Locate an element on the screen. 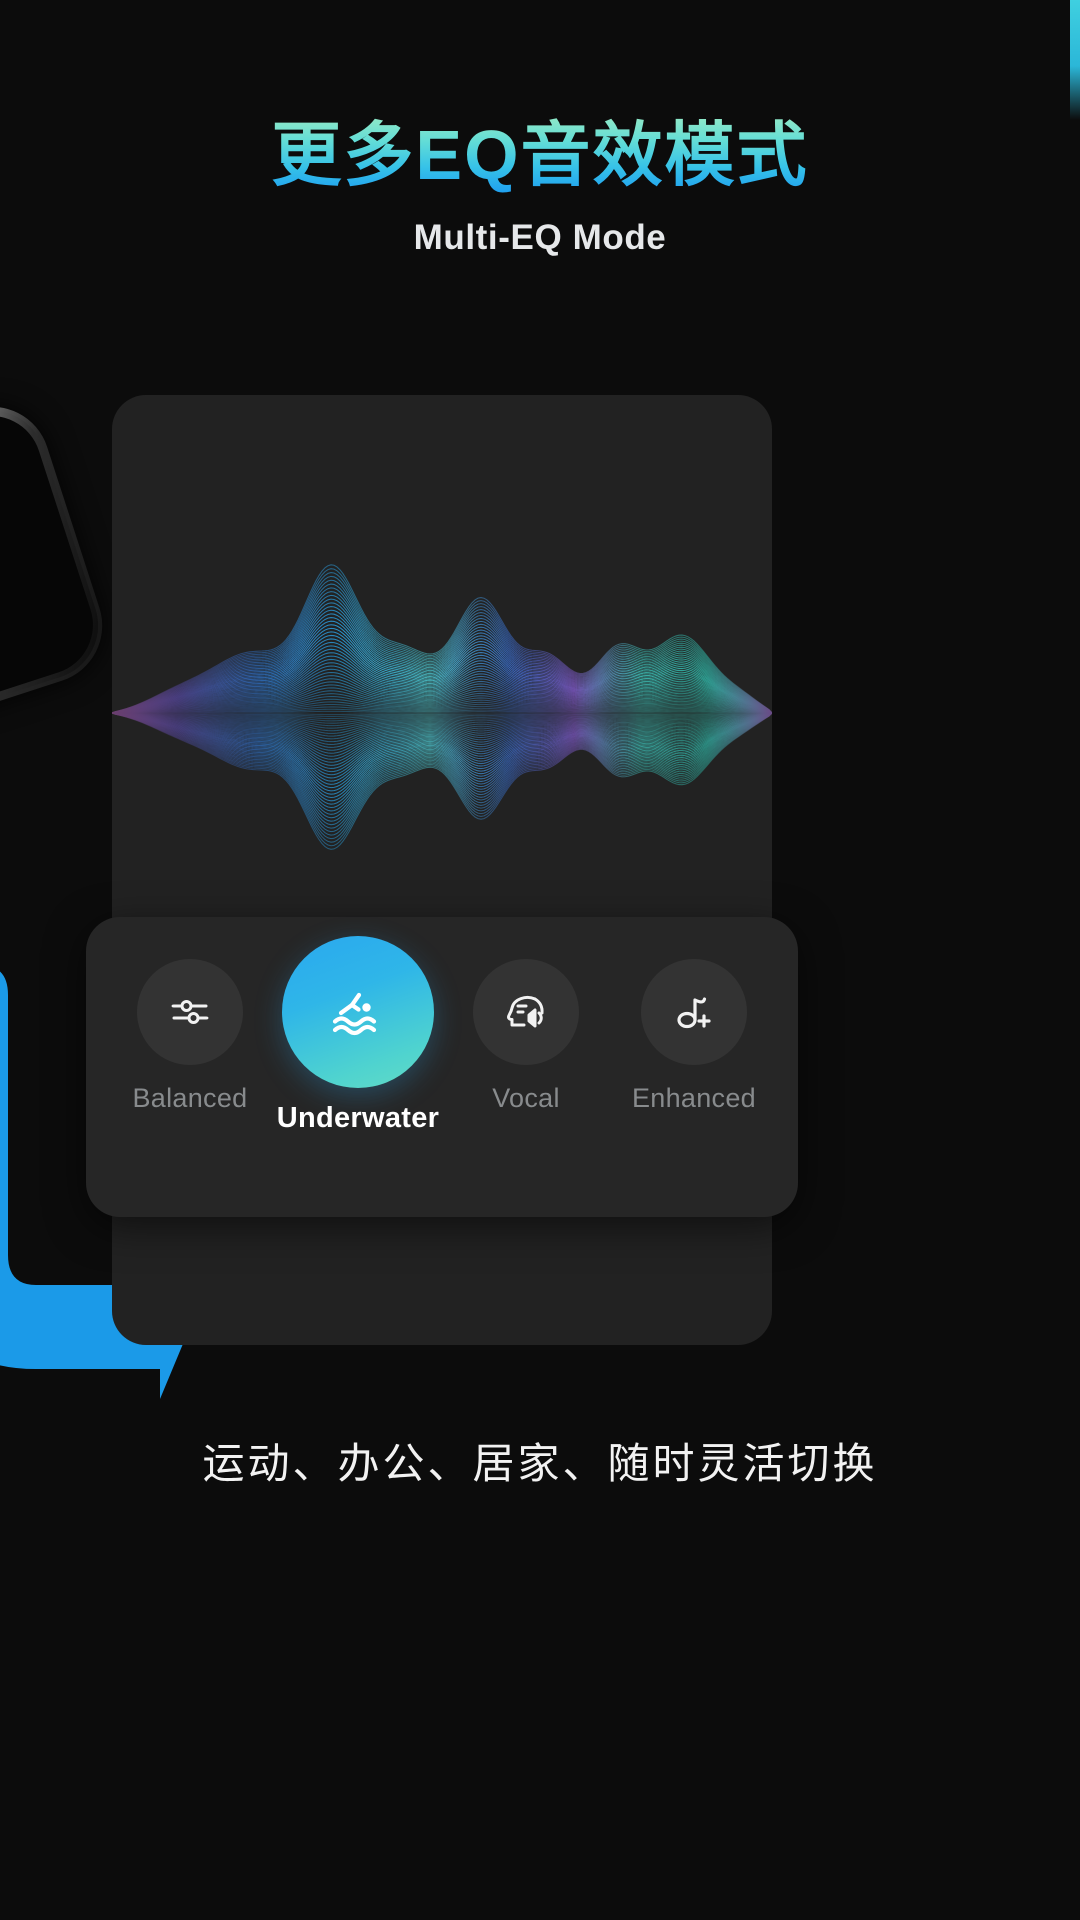 This screenshot has width=1080, height=1920. swimmer-icon is located at coordinates (358, 1012).